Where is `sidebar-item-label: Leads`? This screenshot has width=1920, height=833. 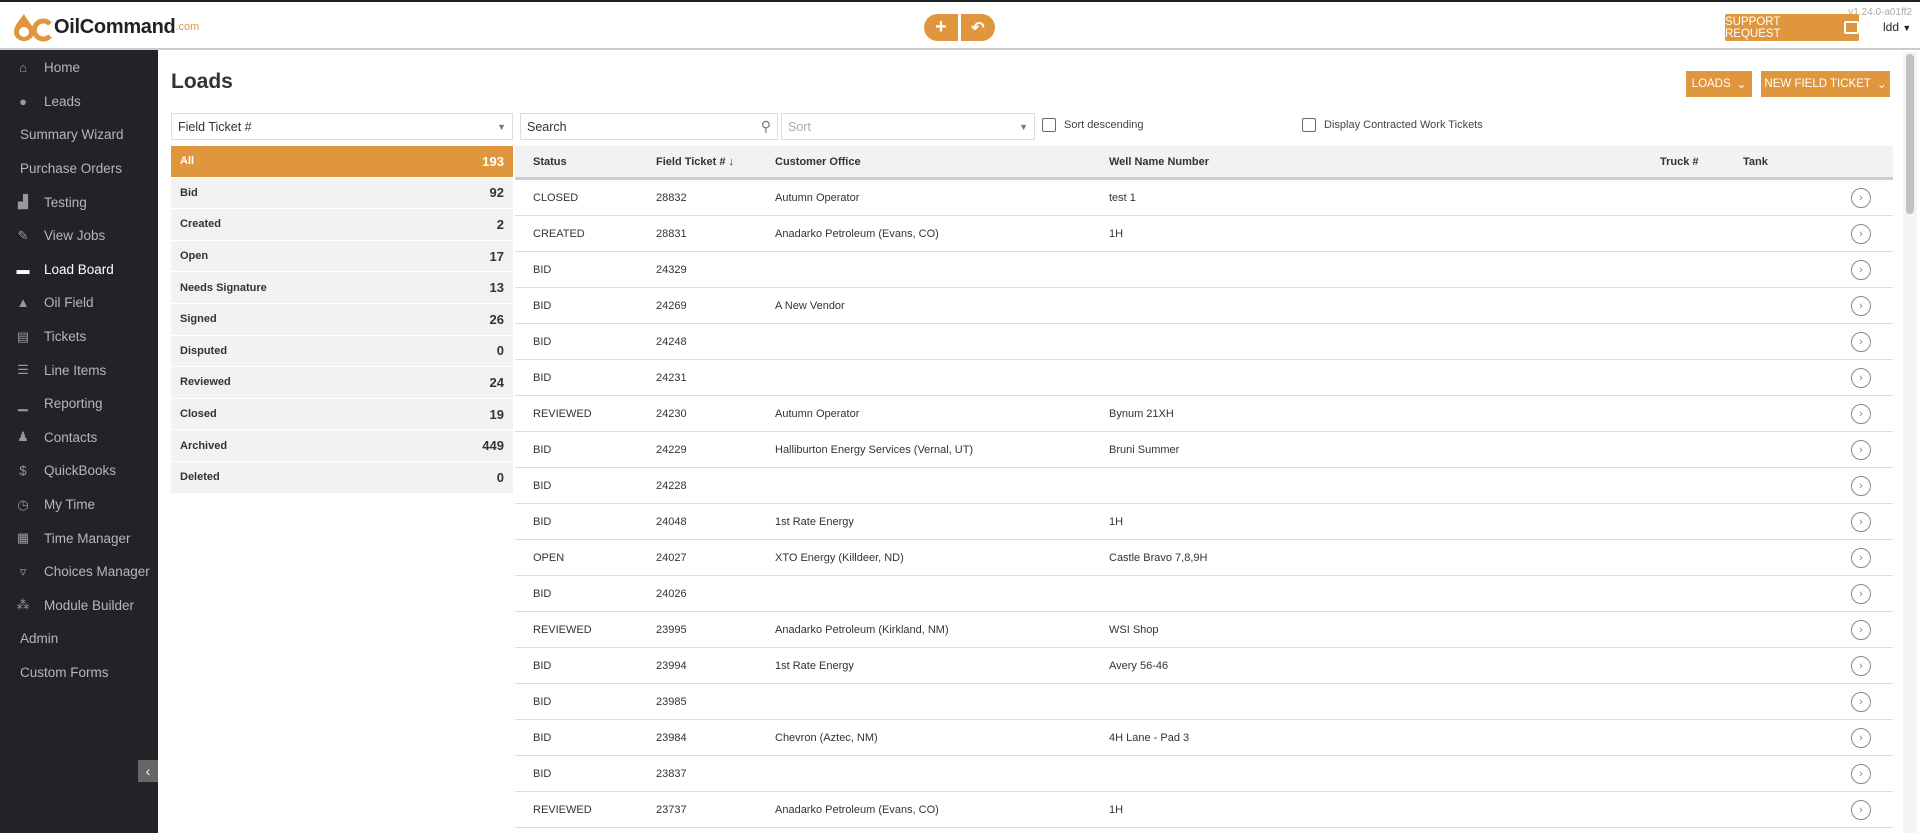 sidebar-item-label: Leads is located at coordinates (62, 101).